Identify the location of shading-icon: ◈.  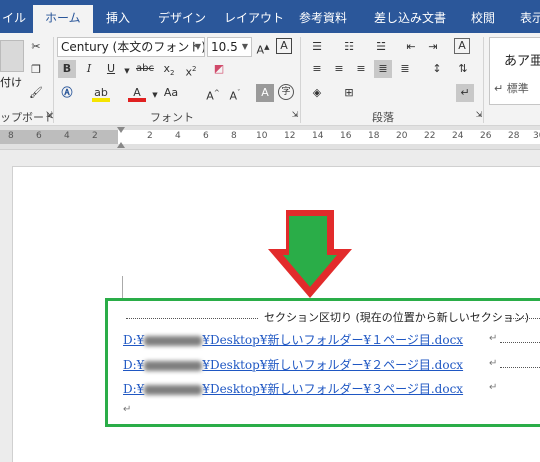
(317, 93).